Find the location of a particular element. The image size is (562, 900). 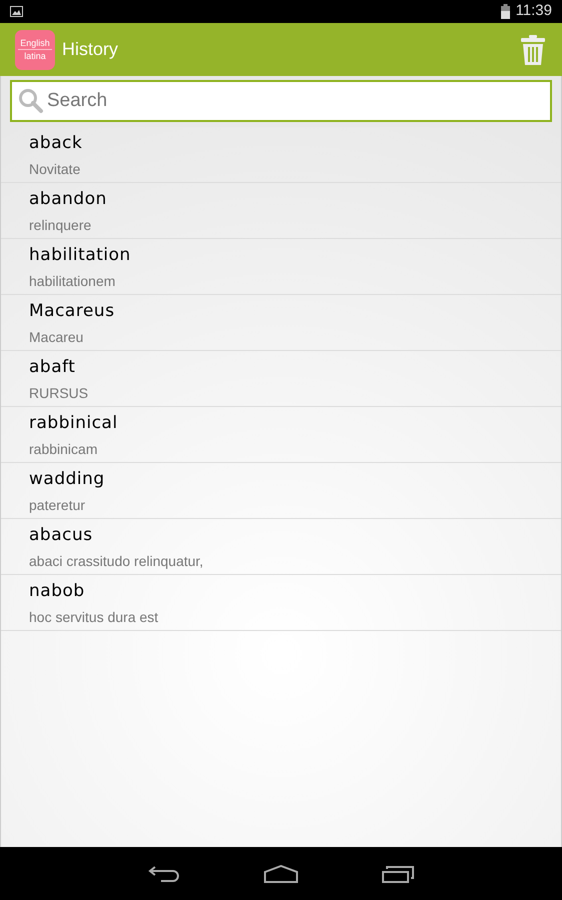

battery-icon is located at coordinates (505, 11).